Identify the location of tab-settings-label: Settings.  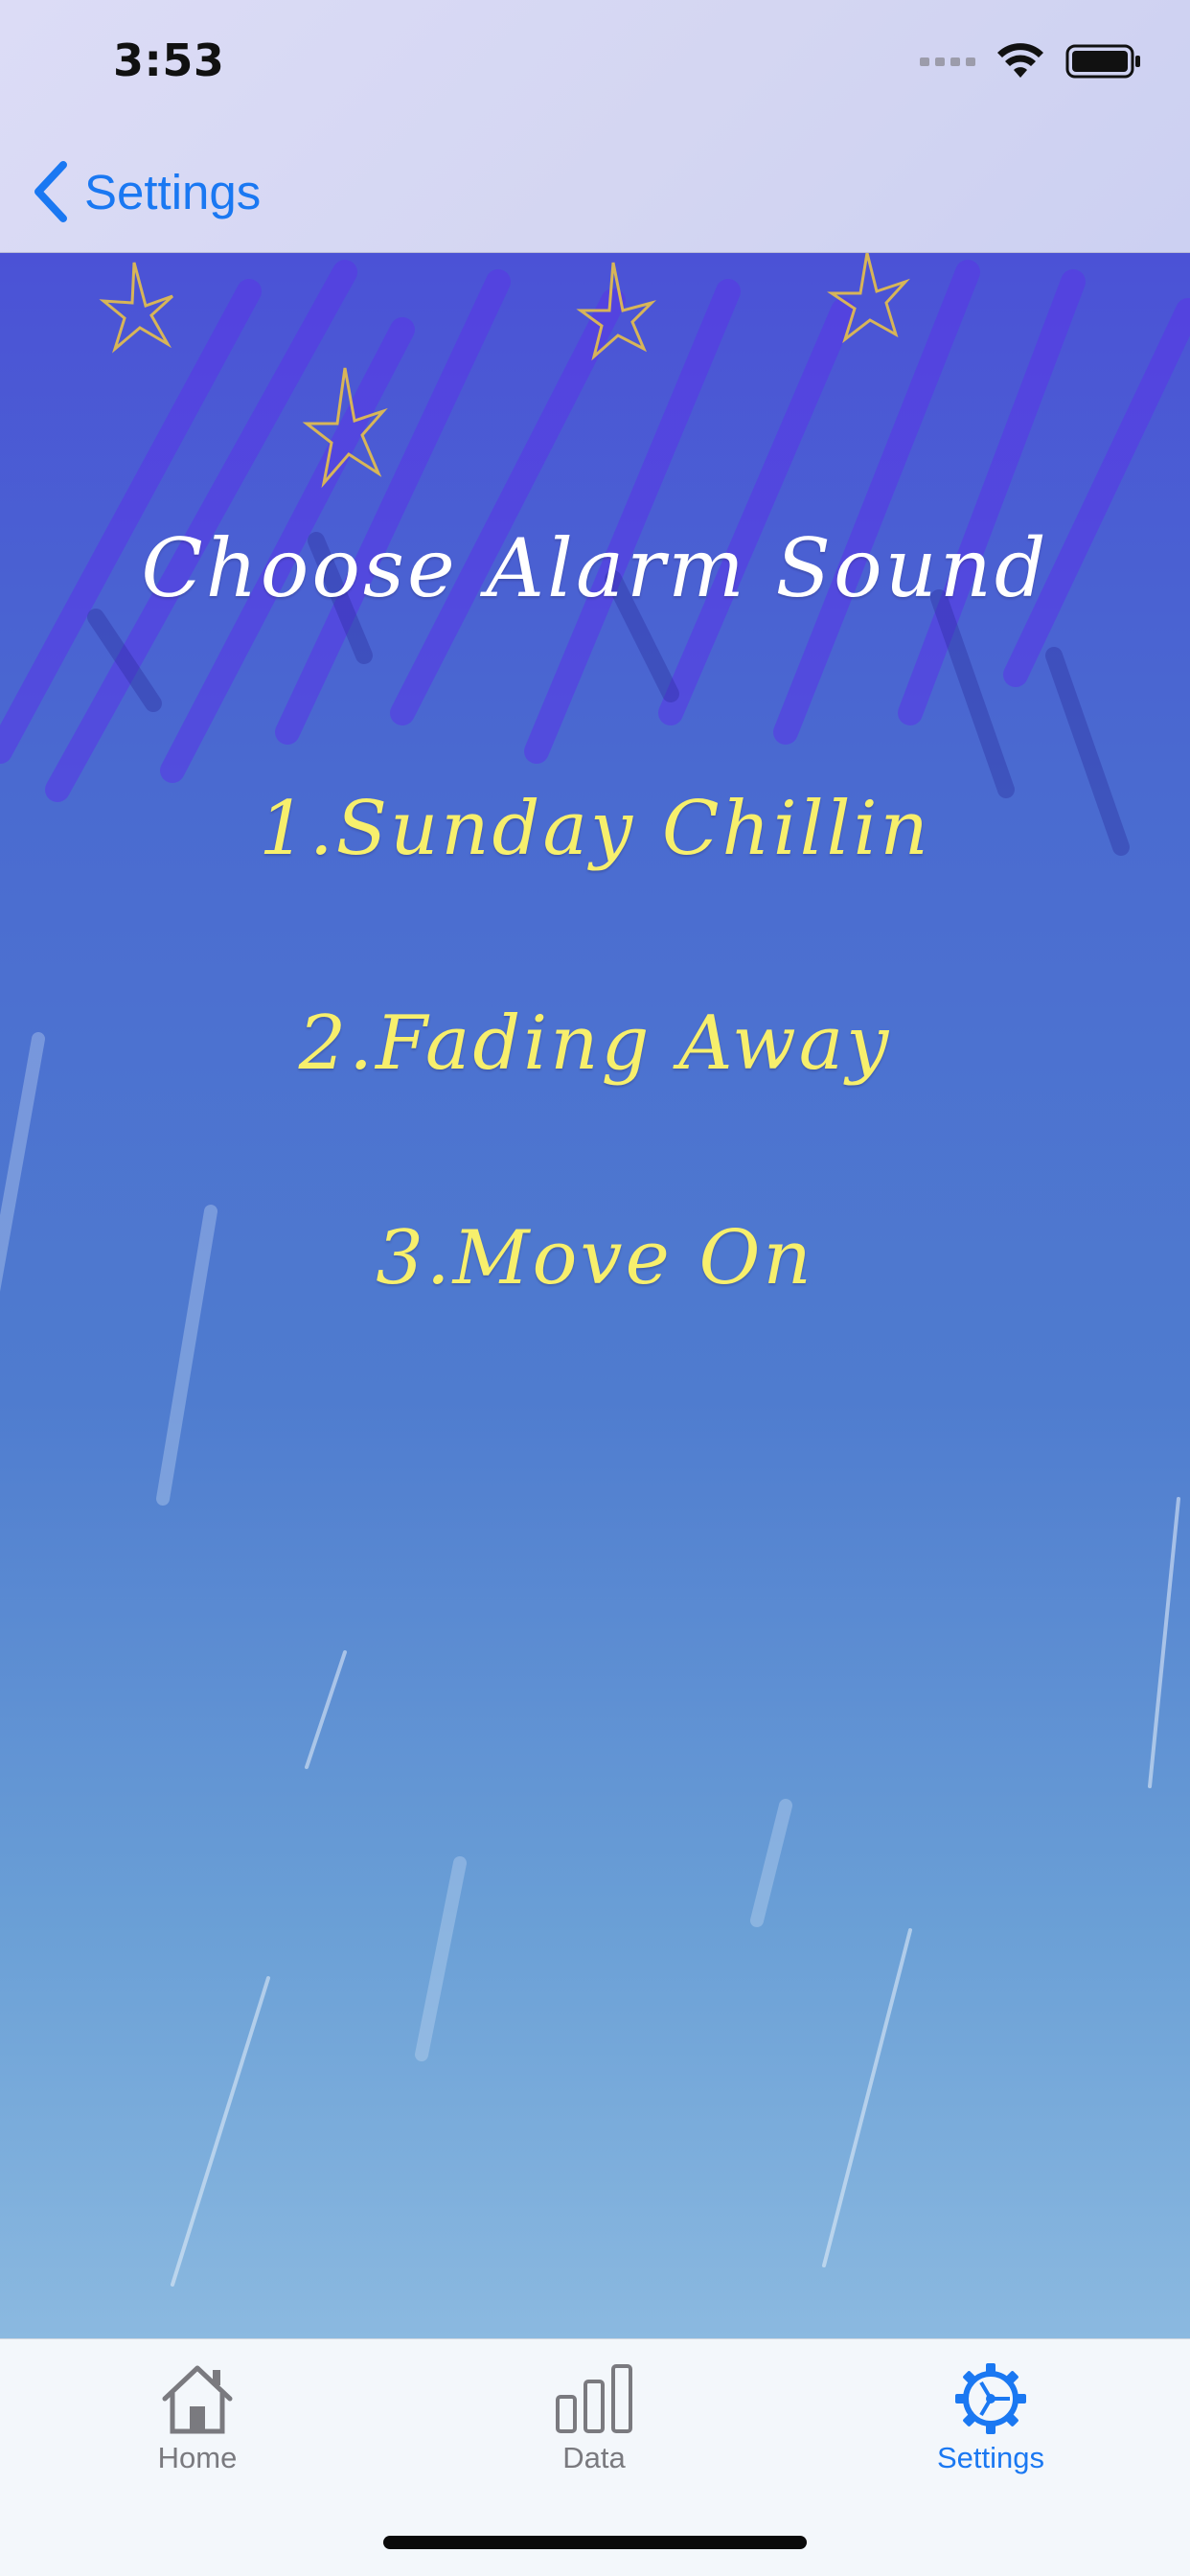
(990, 2457).